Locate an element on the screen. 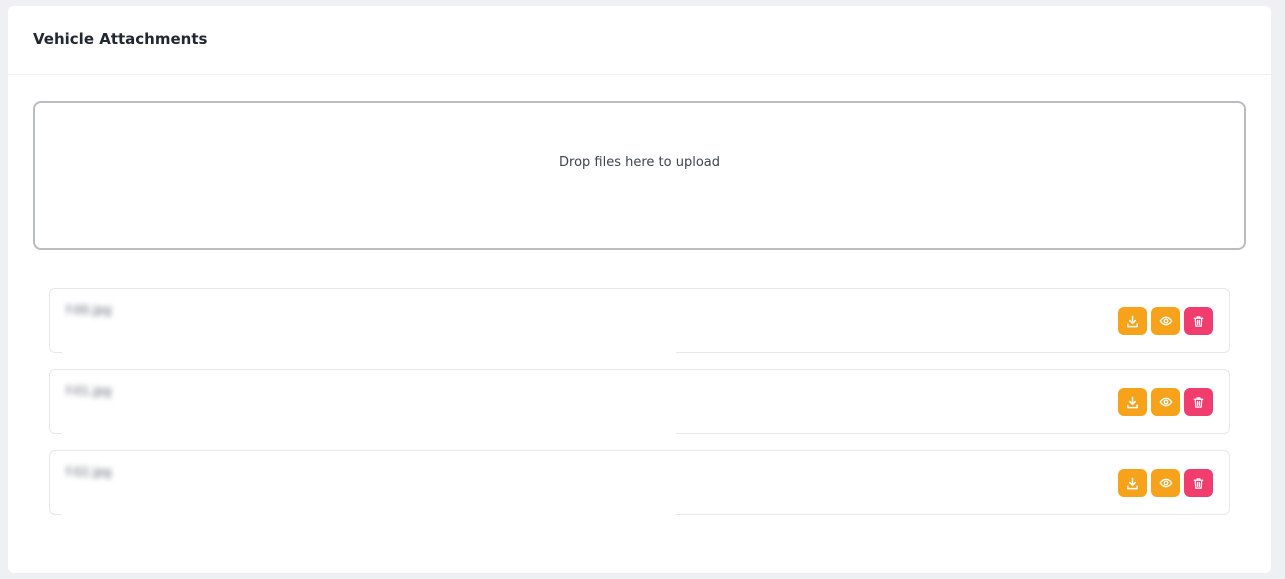 The image size is (1285, 579). file-name: f-02.jpg is located at coordinates (89, 472).